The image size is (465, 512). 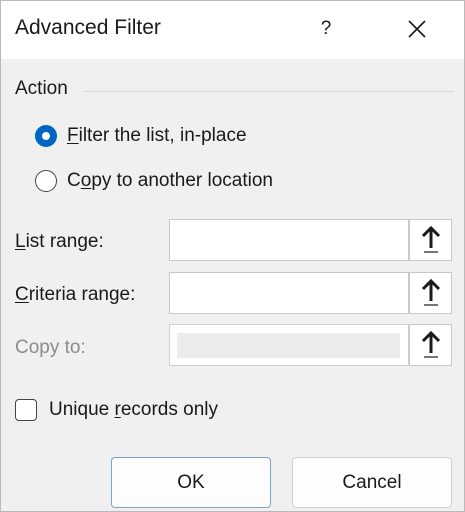 I want to click on cancel-button-label: Cancel, so click(x=372, y=482).